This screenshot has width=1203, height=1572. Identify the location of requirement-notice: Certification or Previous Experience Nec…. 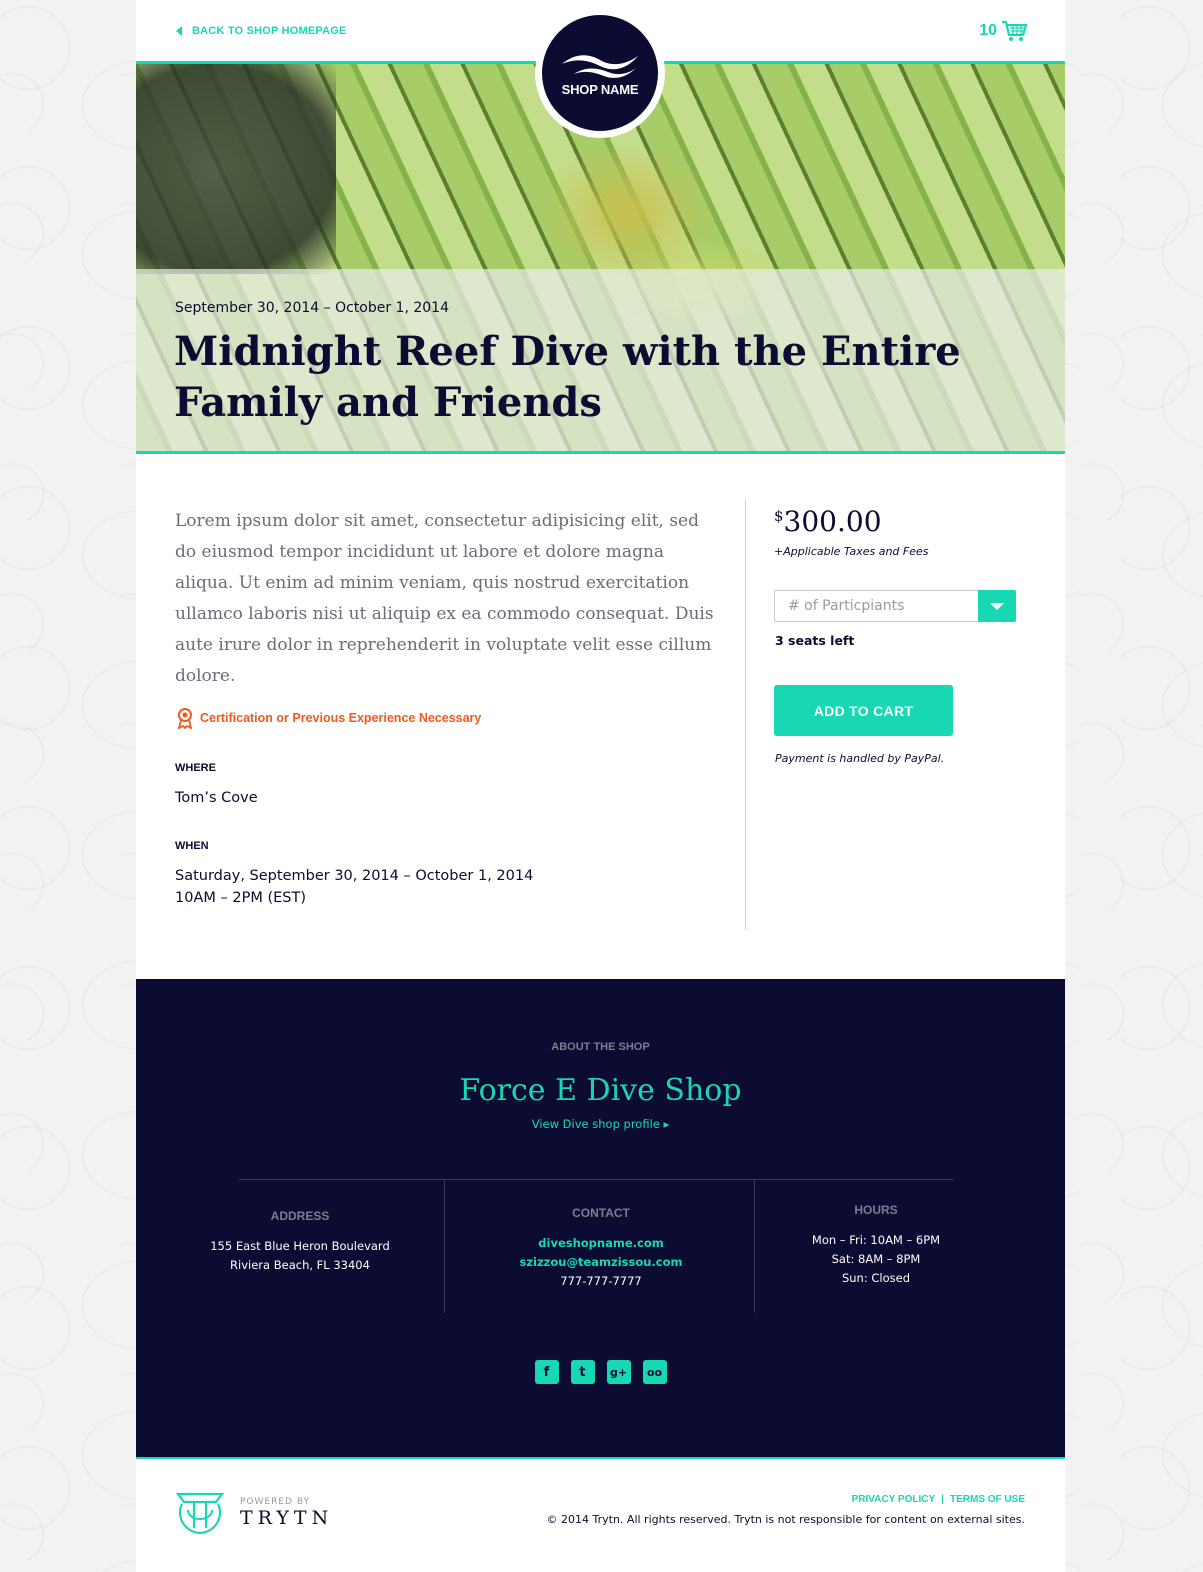
(328, 718).